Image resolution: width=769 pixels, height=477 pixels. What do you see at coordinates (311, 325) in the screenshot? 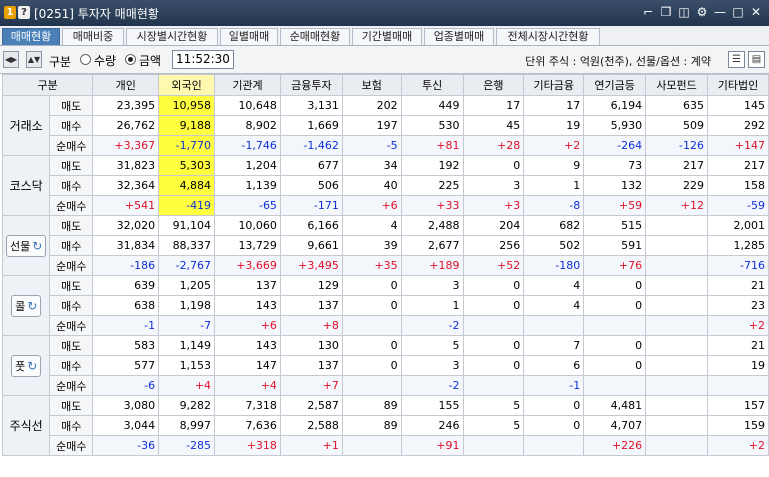
I see `table-cell: +8` at bounding box center [311, 325].